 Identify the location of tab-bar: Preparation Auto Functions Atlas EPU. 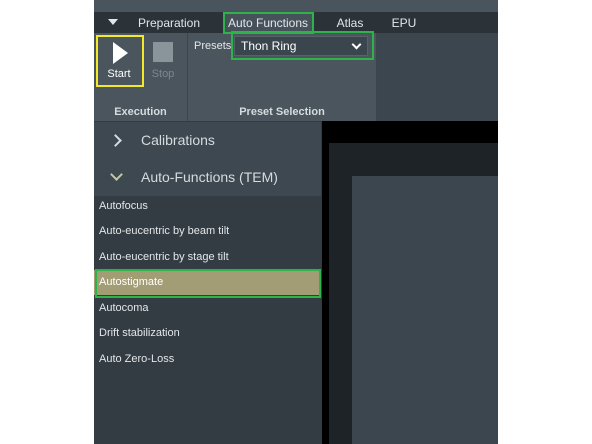
(296, 17).